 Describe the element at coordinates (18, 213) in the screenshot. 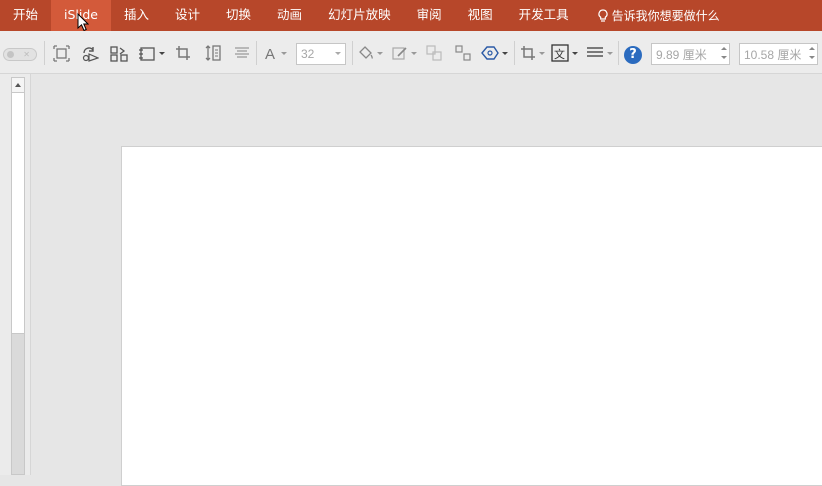

I see `scrollbar-thumb` at that location.